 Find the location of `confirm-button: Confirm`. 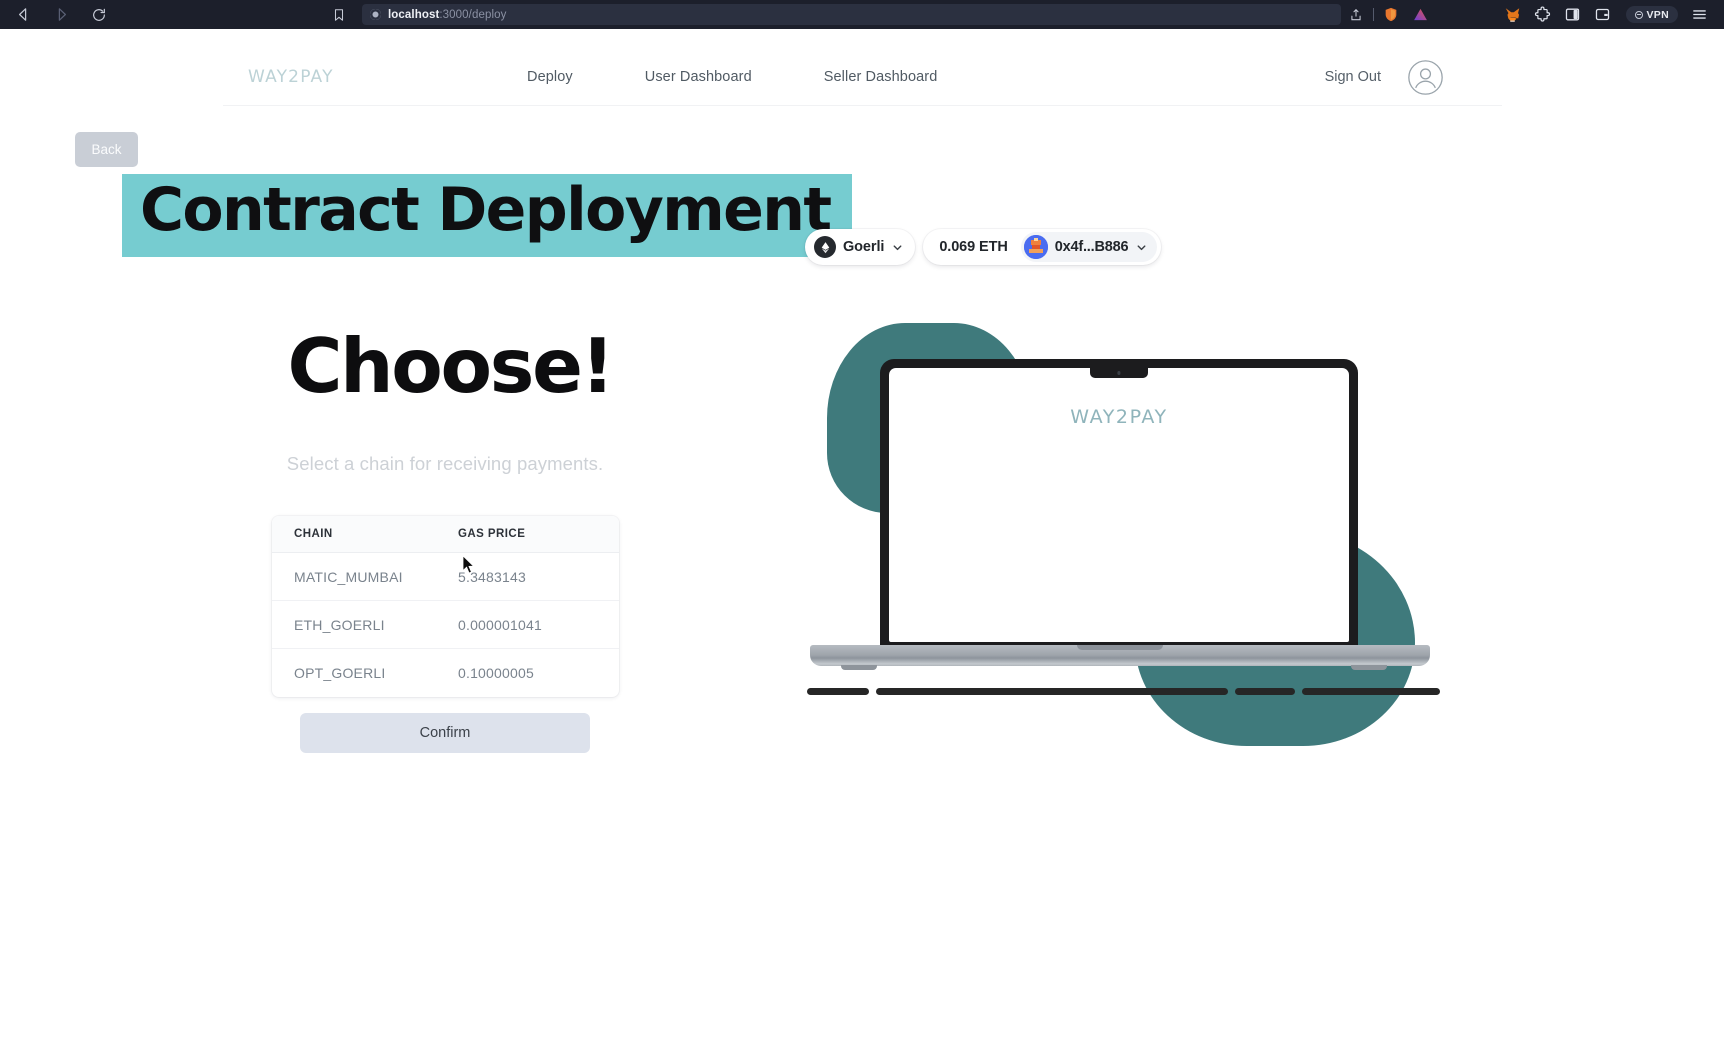

confirm-button: Confirm is located at coordinates (445, 733).